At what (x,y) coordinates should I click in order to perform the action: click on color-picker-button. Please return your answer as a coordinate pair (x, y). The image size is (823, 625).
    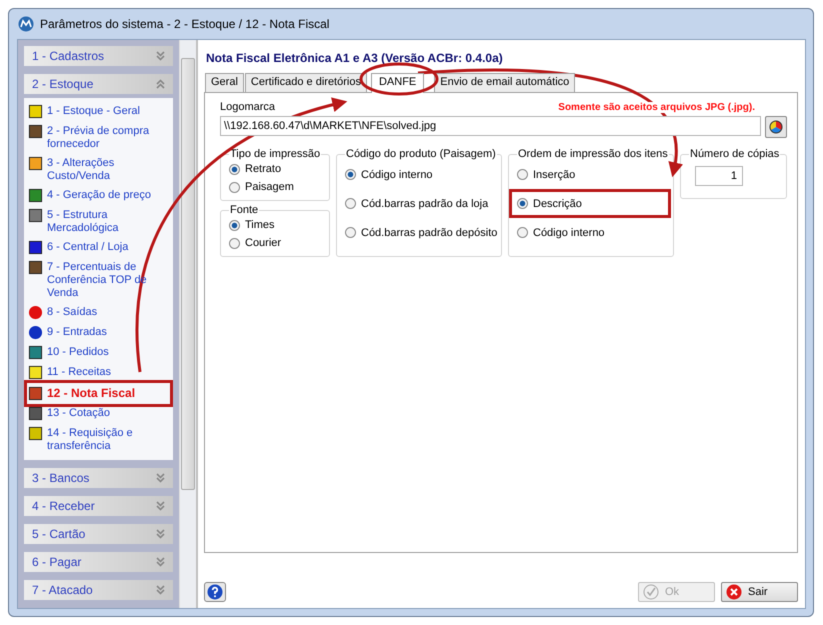
    Looking at the image, I should click on (776, 127).